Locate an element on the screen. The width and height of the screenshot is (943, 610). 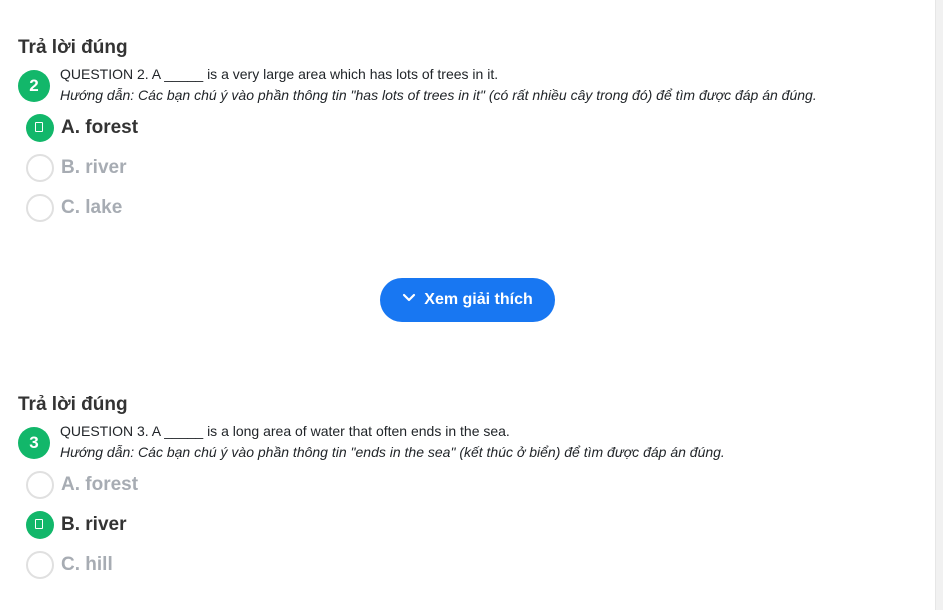
question-number-badge: 3 is located at coordinates (34, 443).